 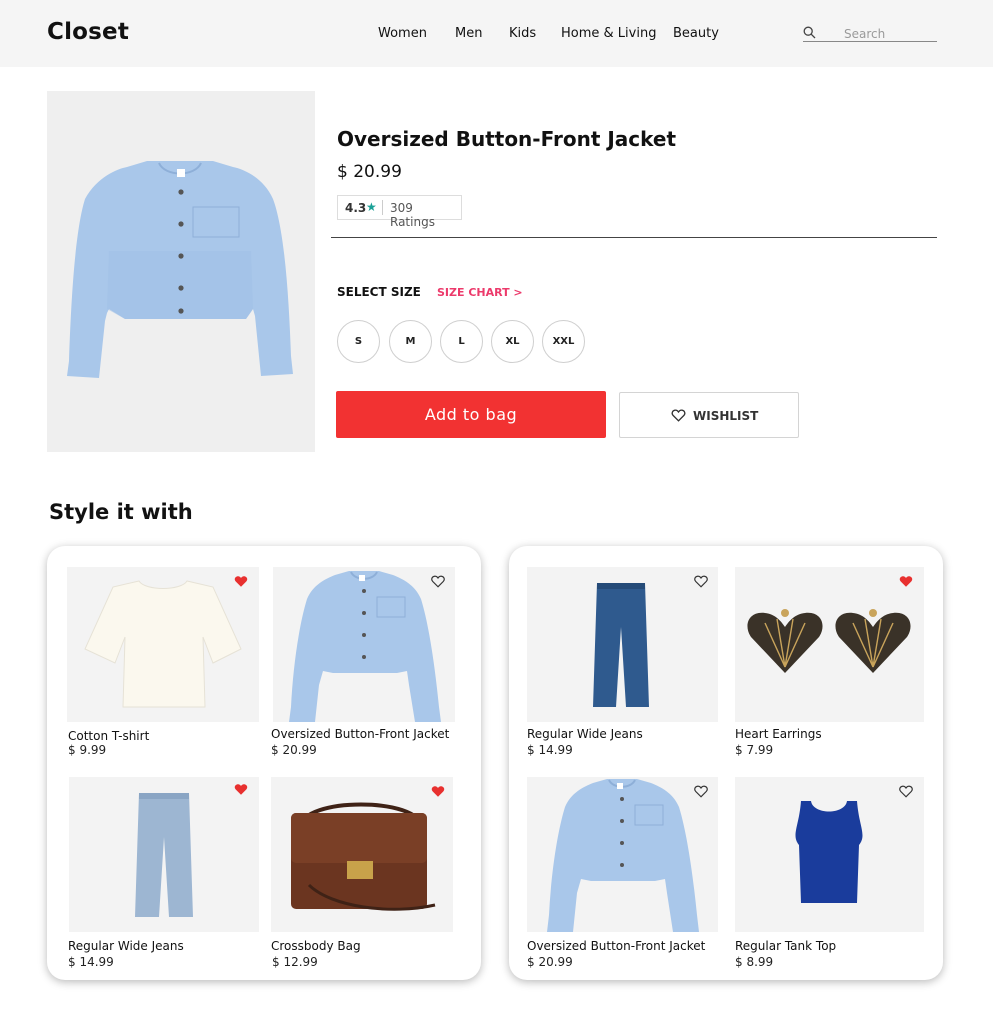 I want to click on nav-beauty: Beauty, so click(x=696, y=33).